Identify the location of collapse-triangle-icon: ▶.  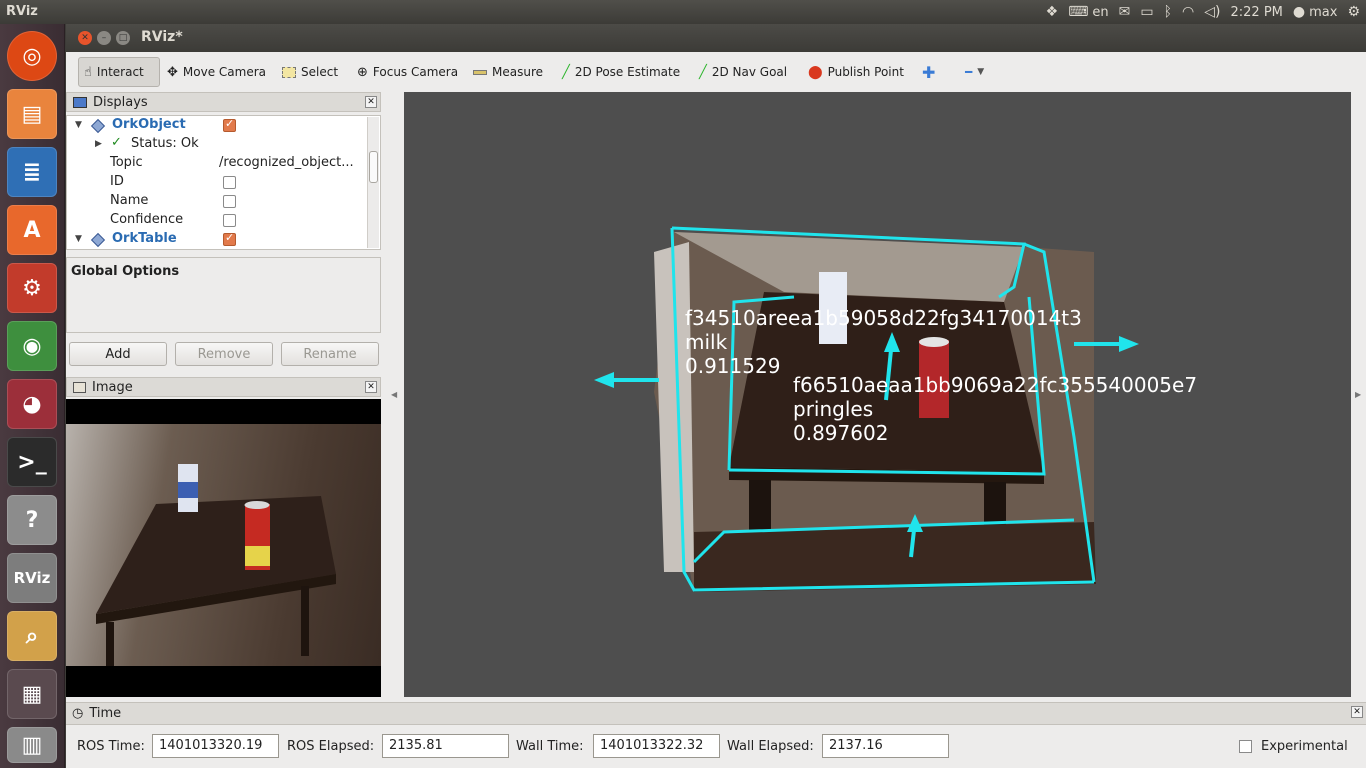
(98, 144).